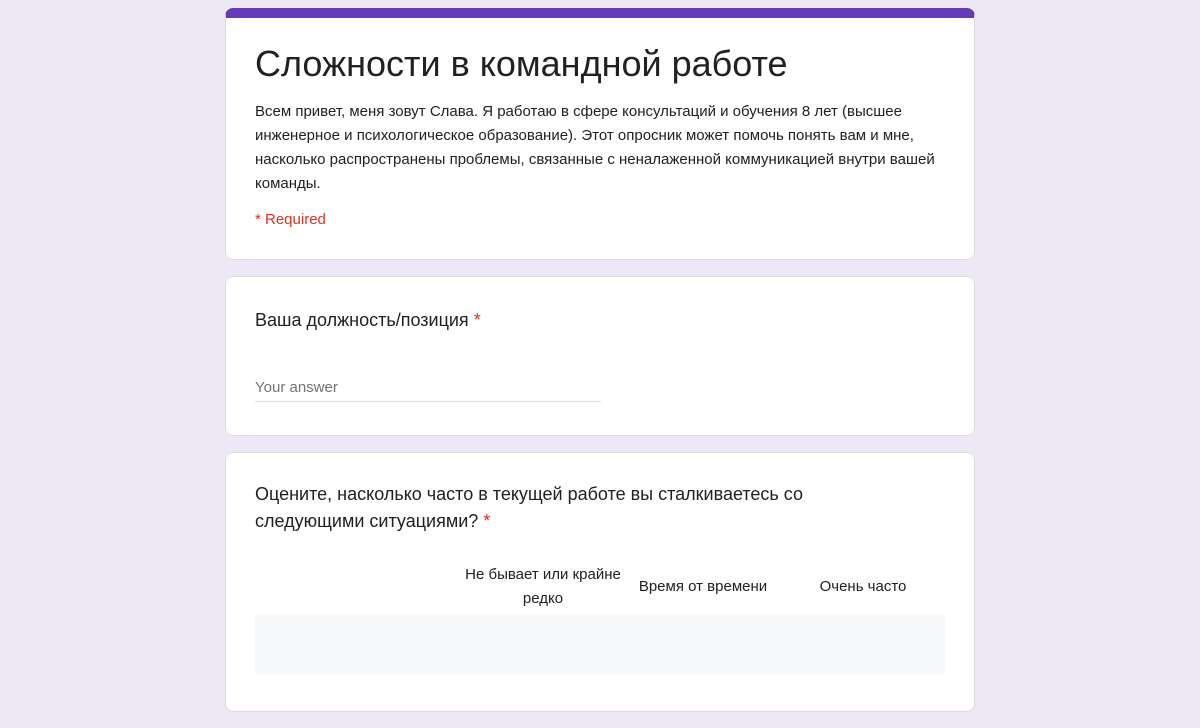  I want to click on grid-row, so click(600, 645).